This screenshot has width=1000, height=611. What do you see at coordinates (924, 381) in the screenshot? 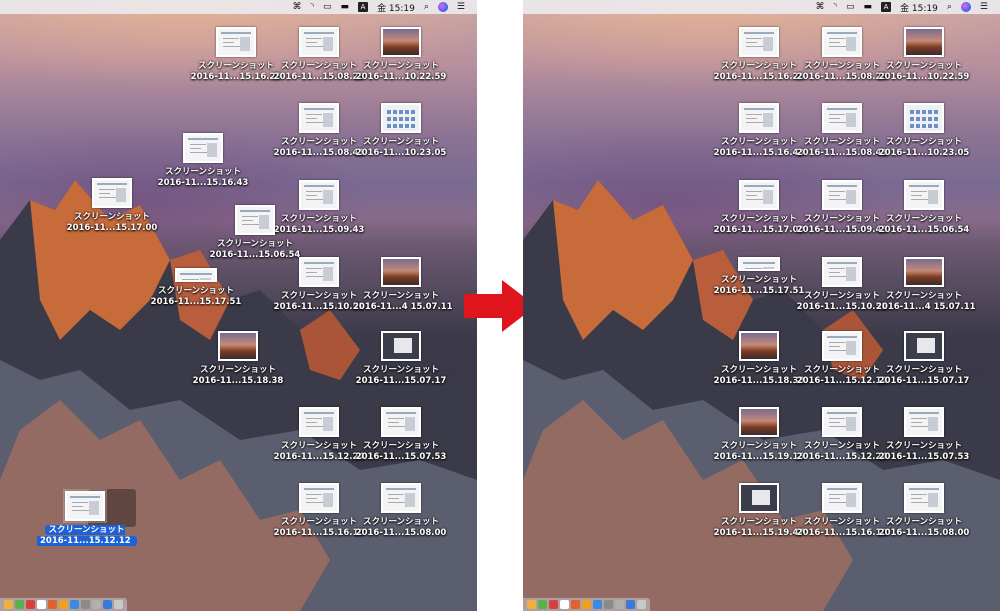
I see `file-date-text: 2016-11...15.07.17` at bounding box center [924, 381].